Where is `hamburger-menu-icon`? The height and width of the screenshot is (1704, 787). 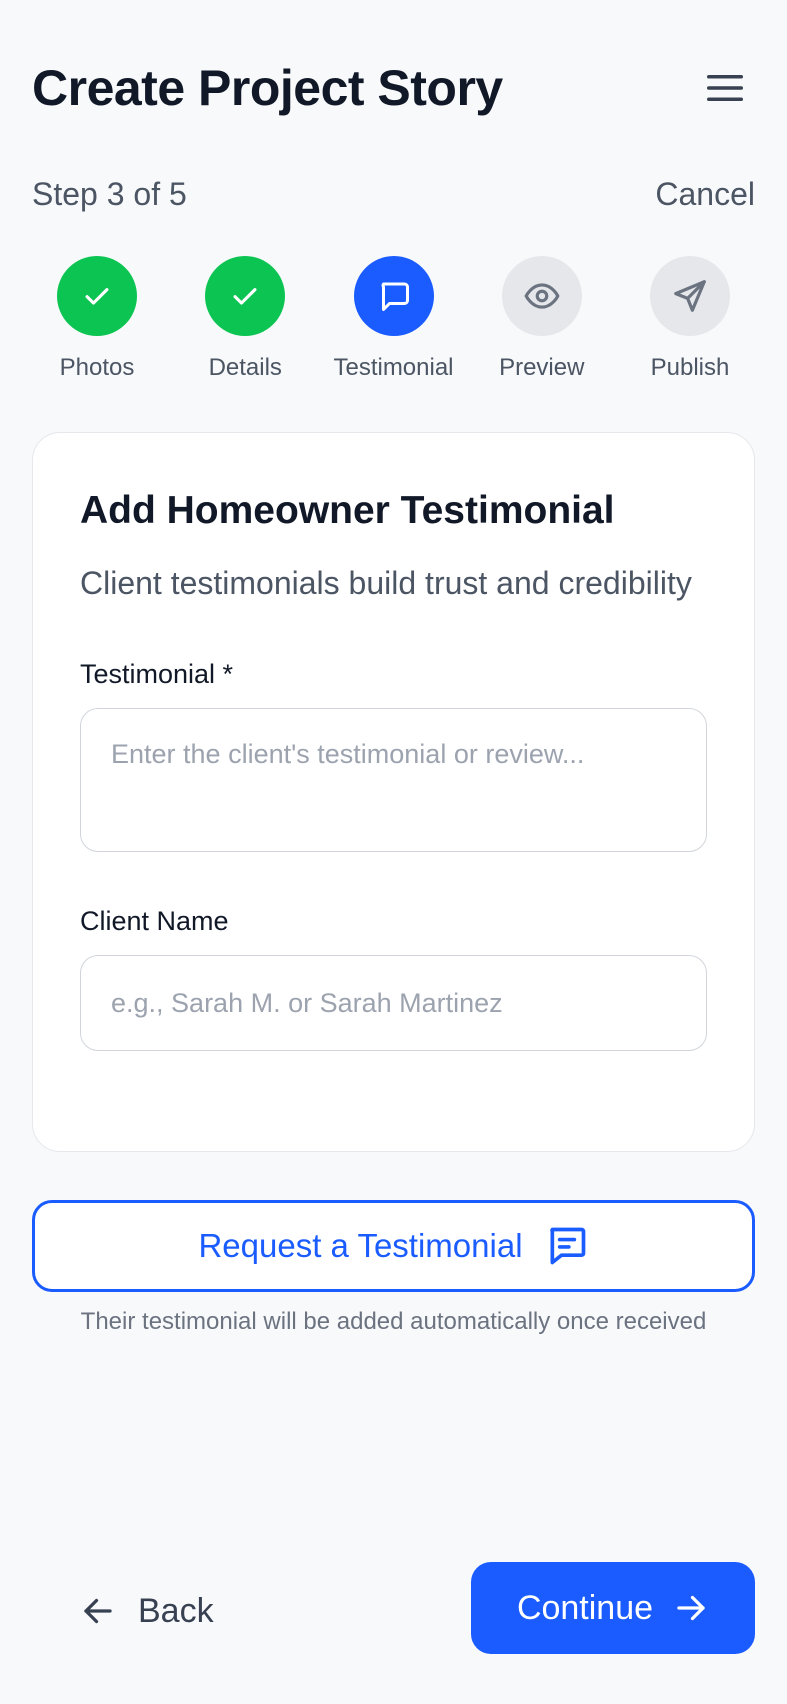
hamburger-menu-icon is located at coordinates (725, 88).